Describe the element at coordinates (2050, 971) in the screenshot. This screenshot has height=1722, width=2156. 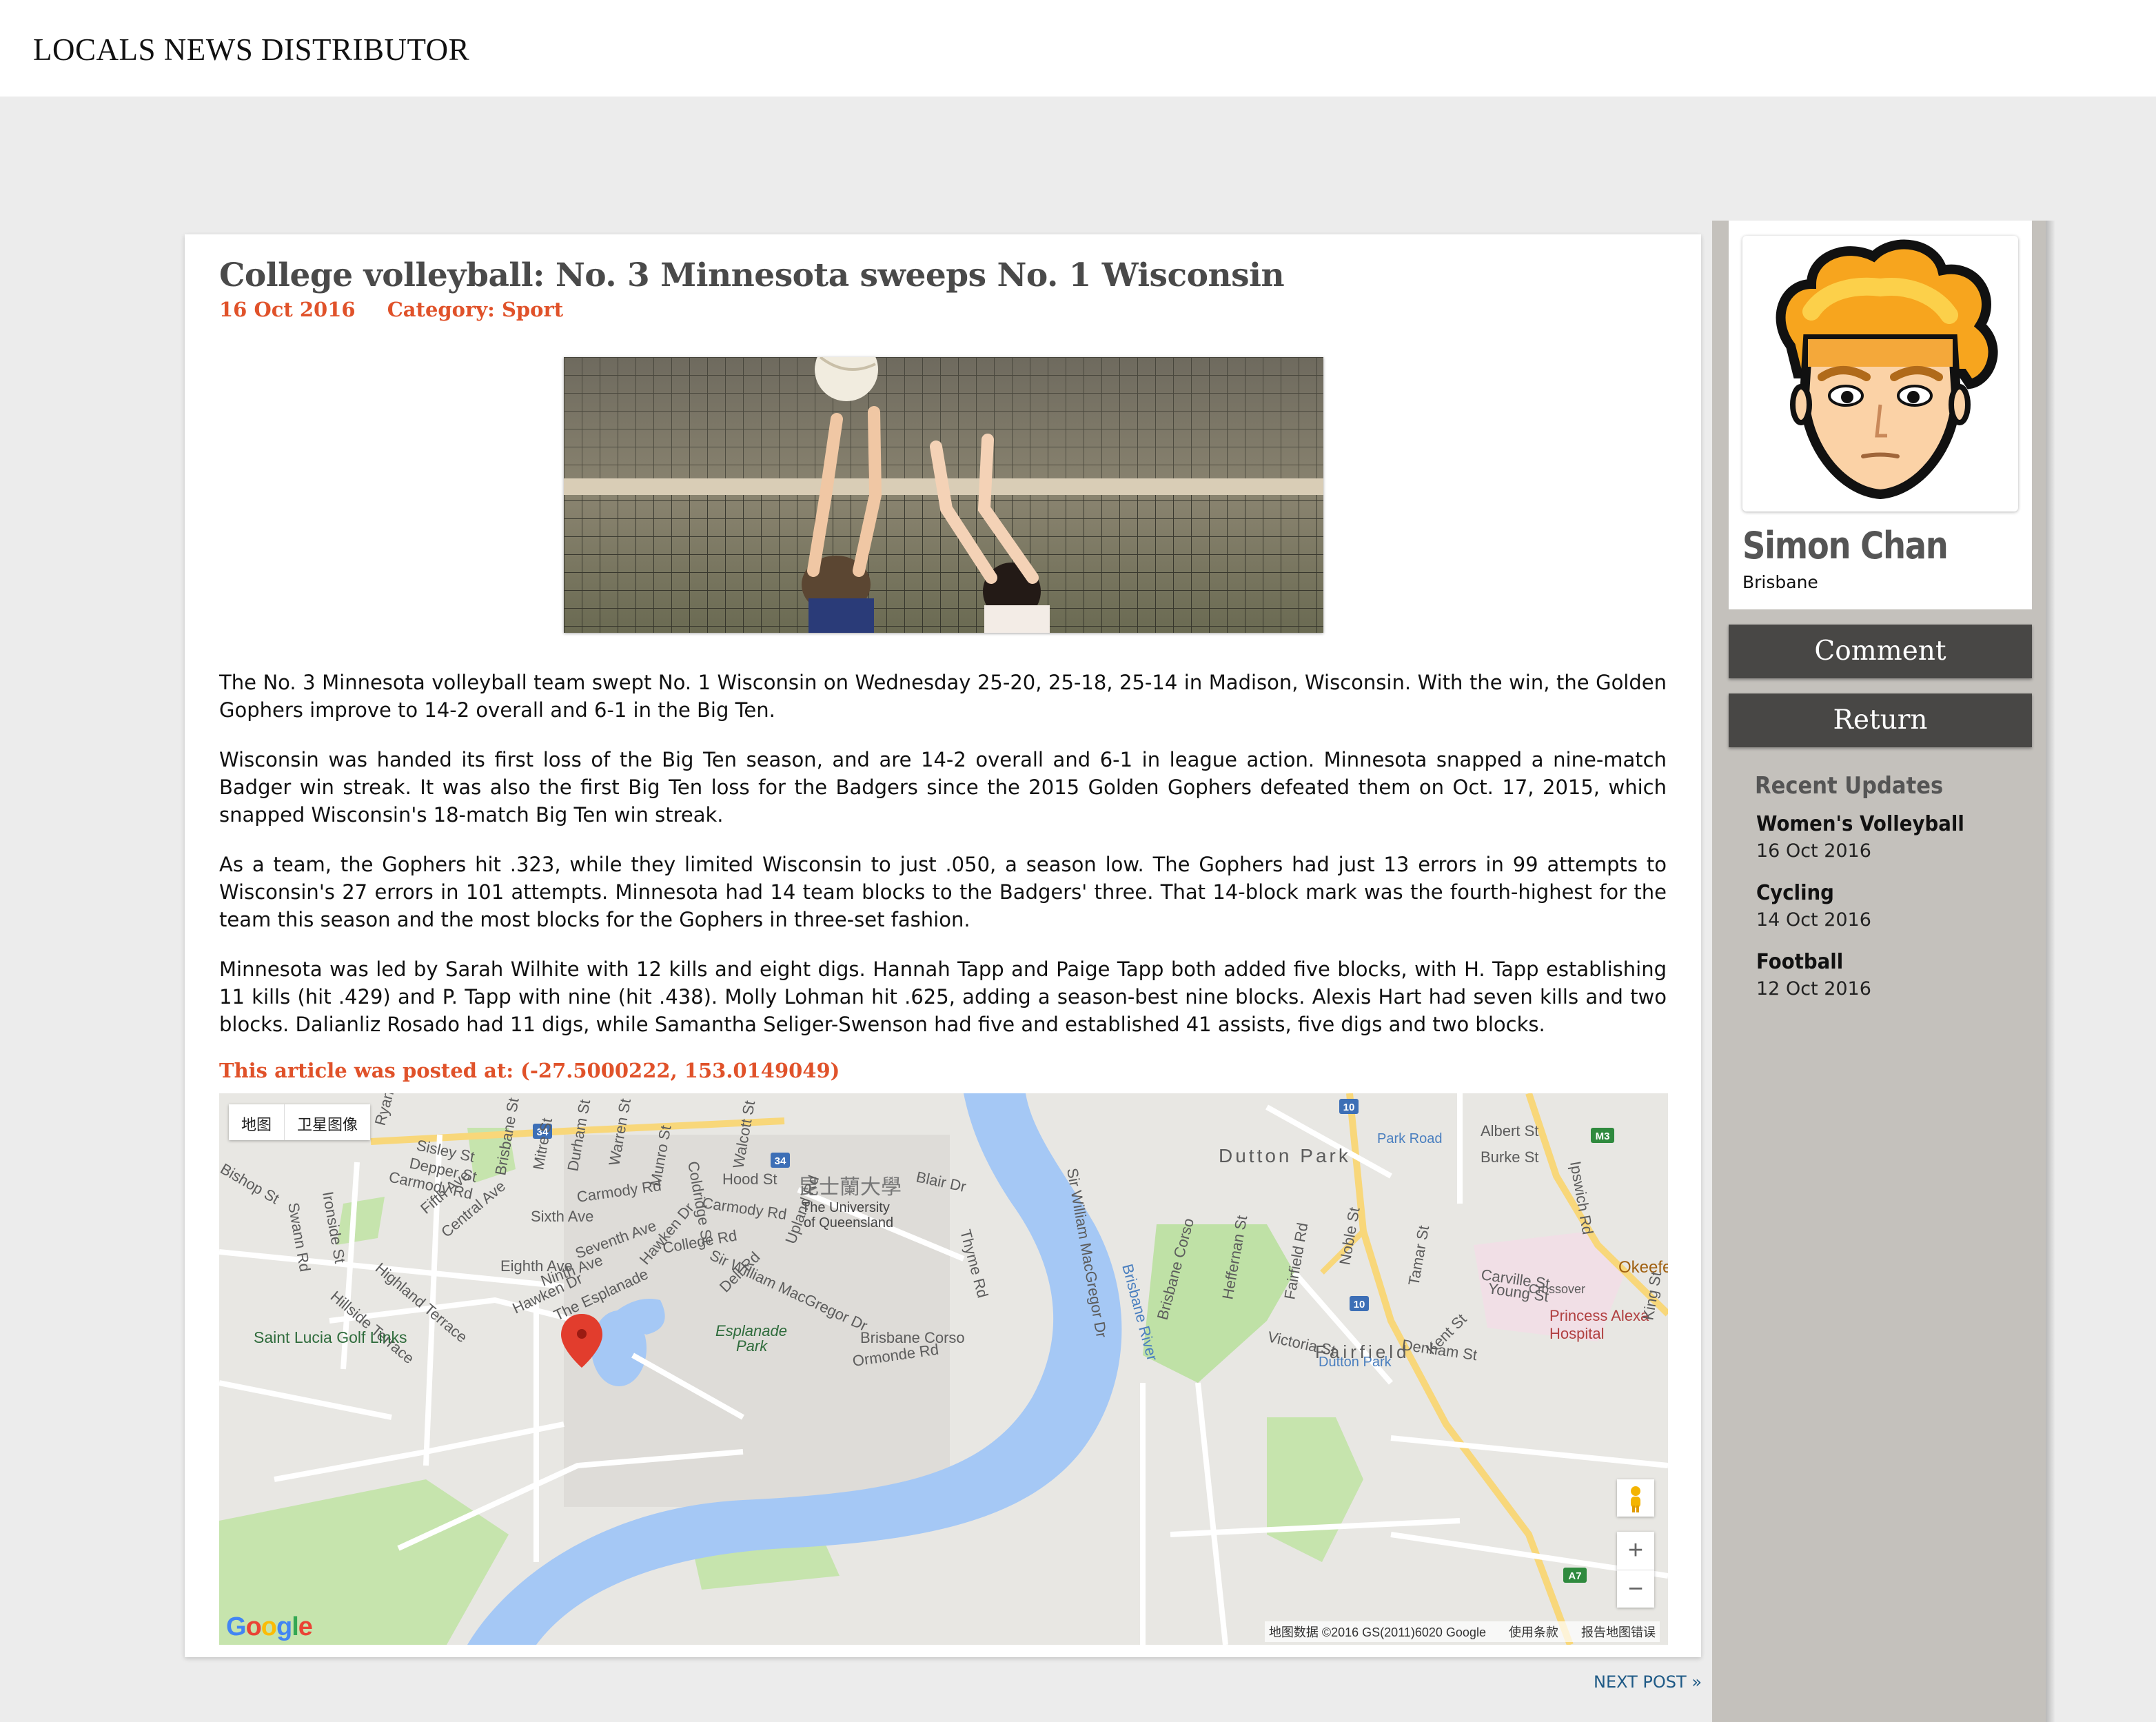
I see `sidebar-shadow` at that location.